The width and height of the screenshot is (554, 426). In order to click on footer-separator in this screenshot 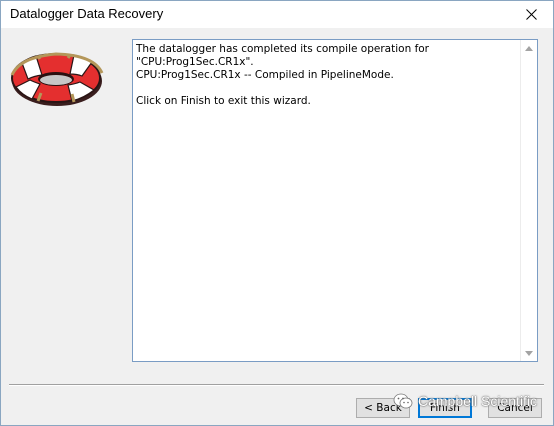, I will do `click(276, 385)`.